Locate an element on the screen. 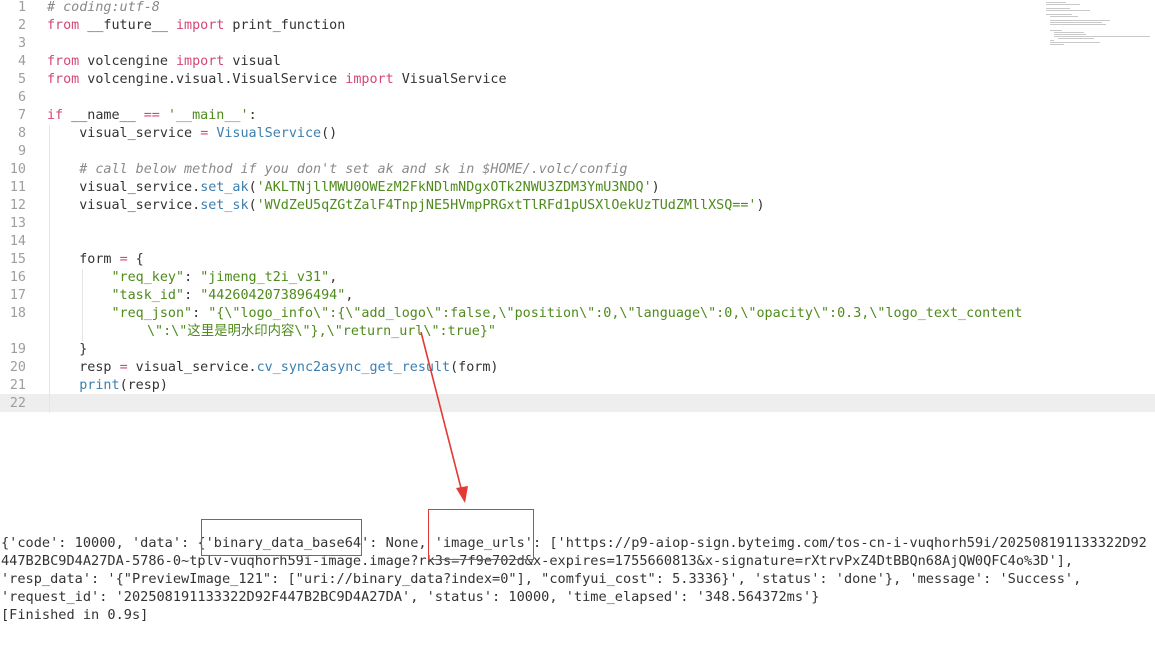  line-number: 20 is located at coordinates (17, 367).